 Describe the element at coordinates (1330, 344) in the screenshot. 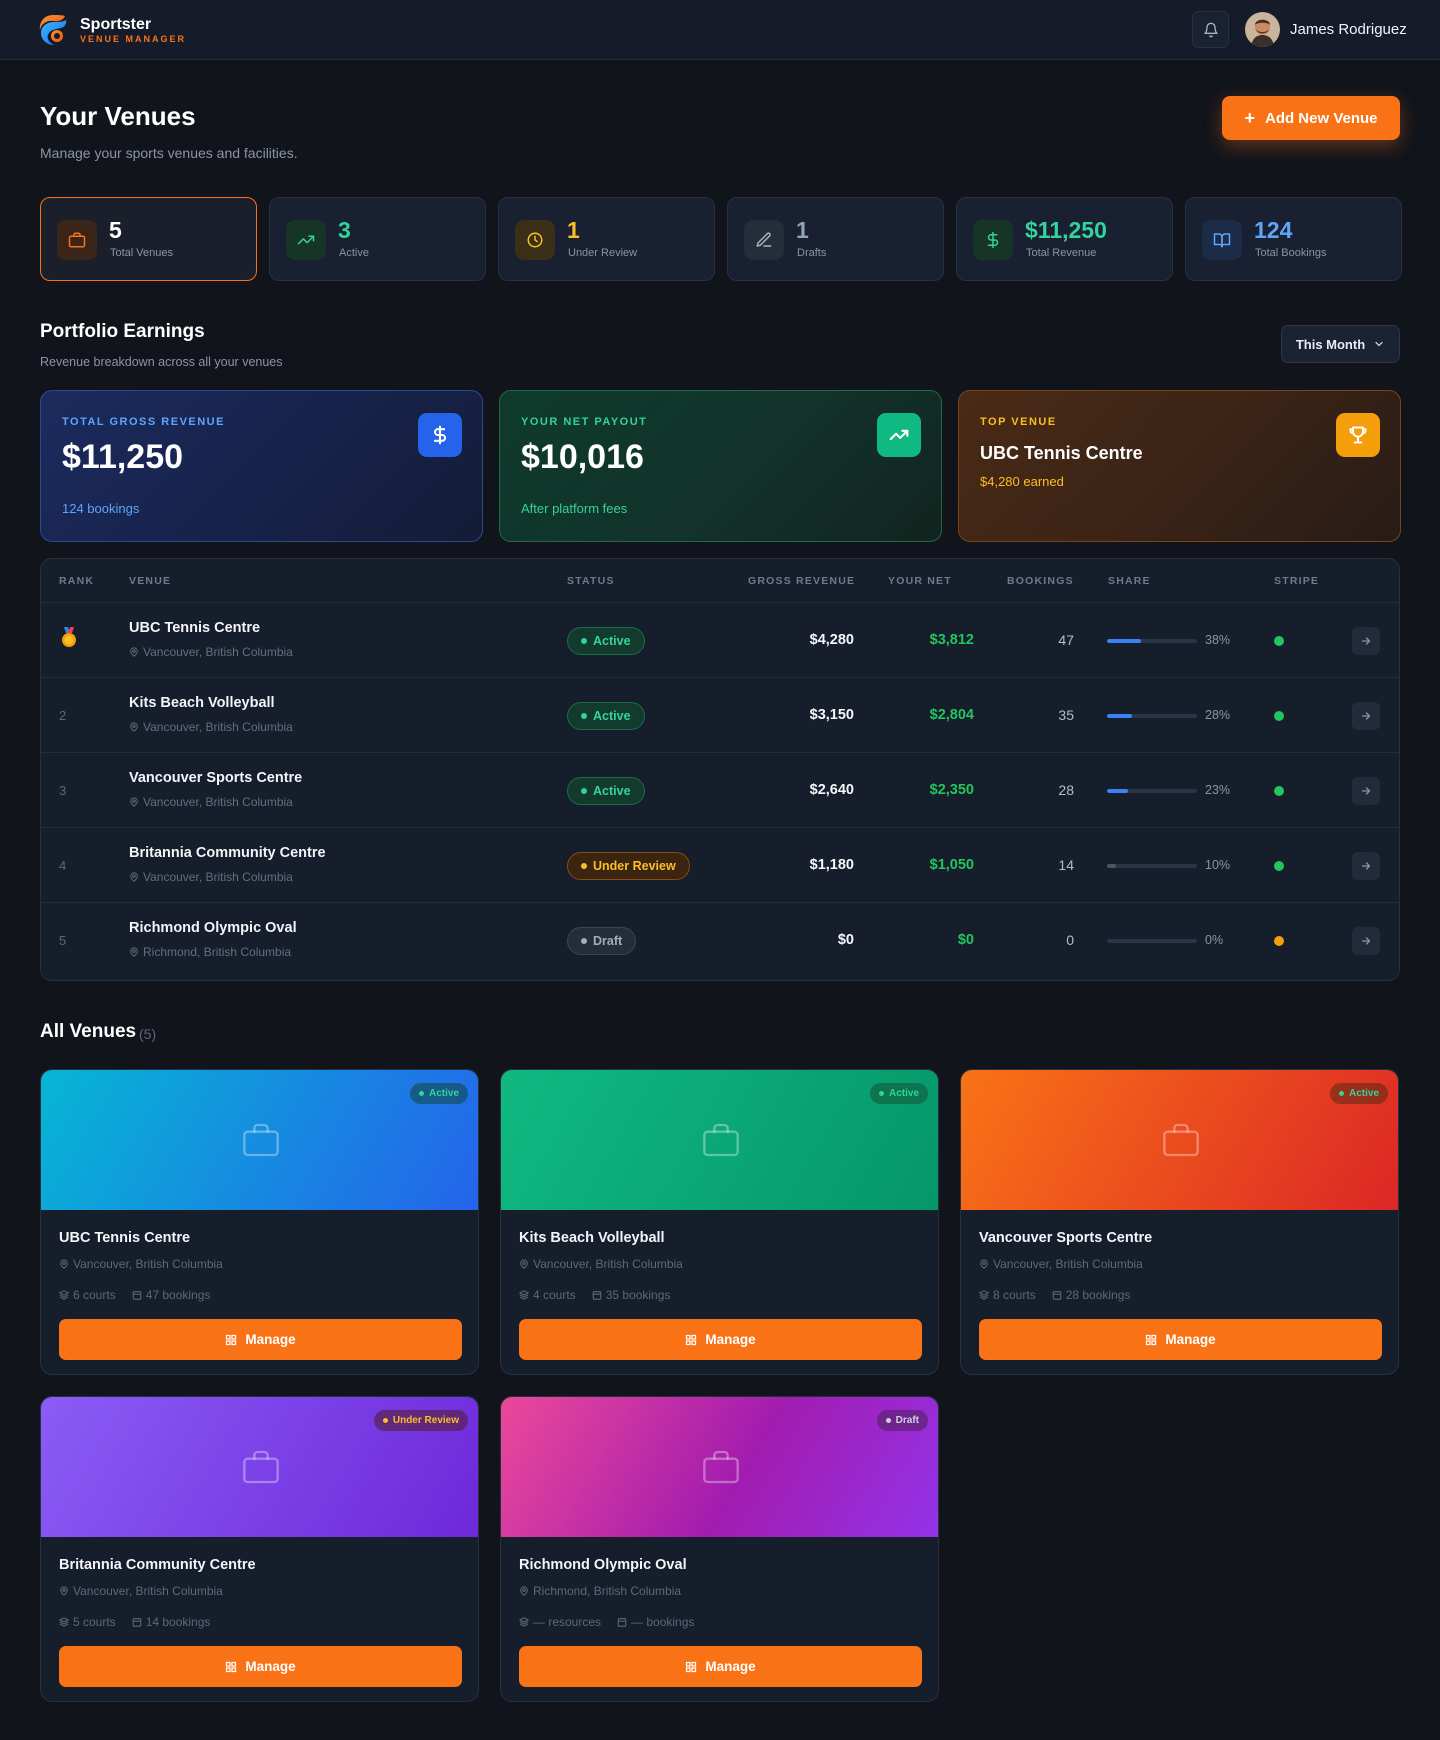

I see `period-value: This Month` at that location.